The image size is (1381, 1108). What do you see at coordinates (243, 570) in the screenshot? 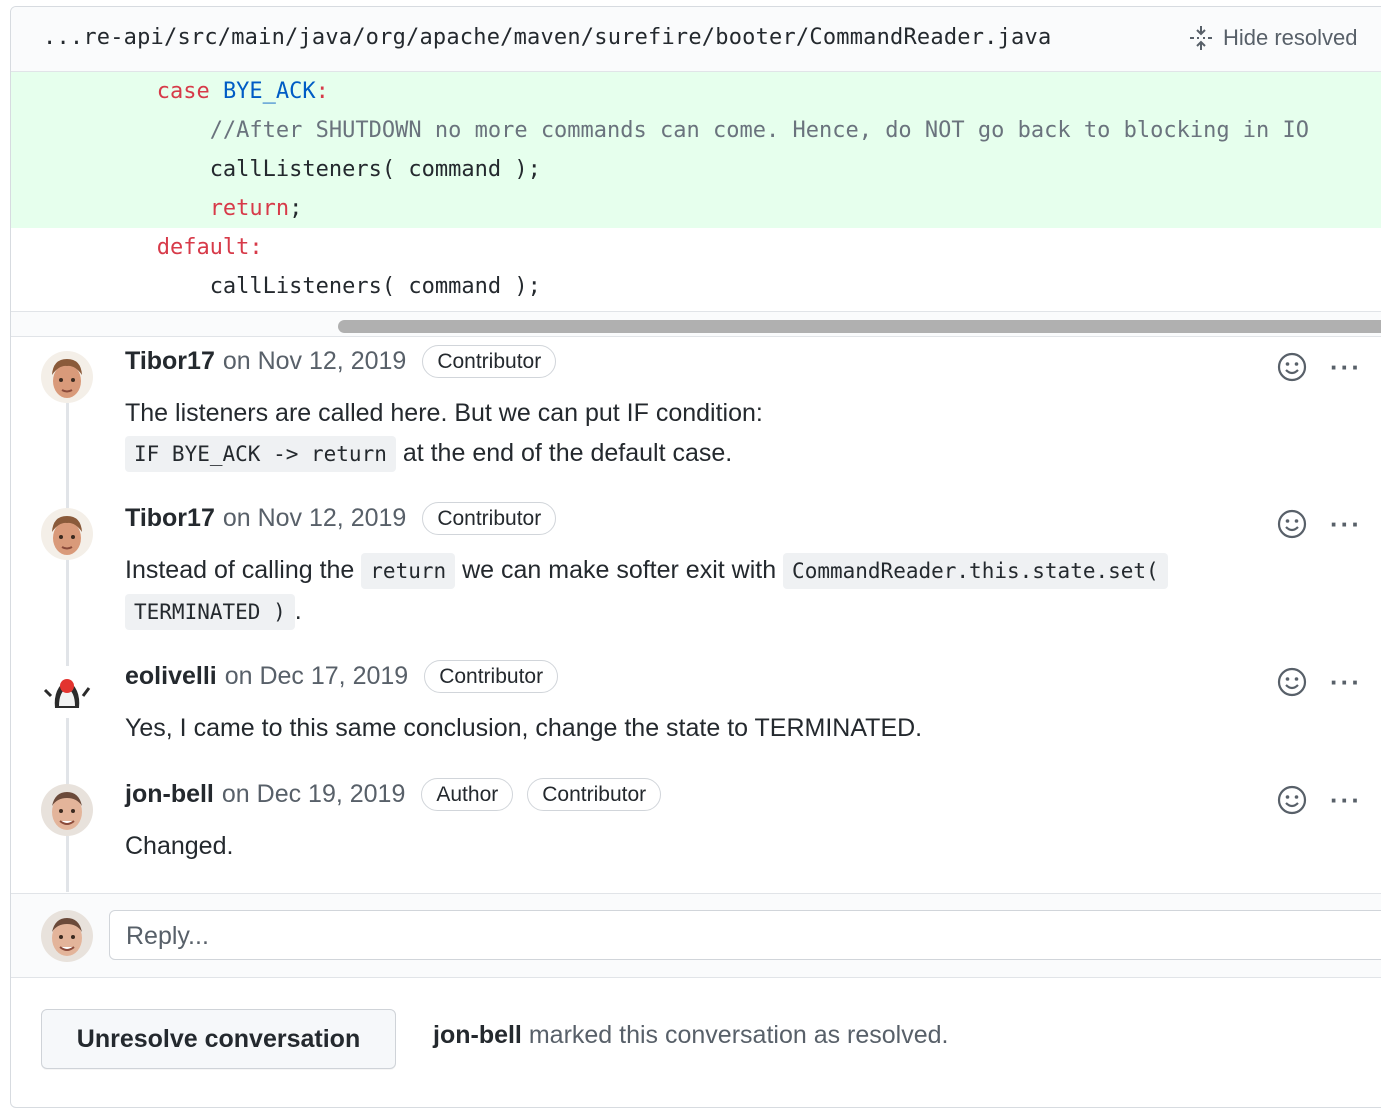
I see `comment-text: Instead of calling the` at bounding box center [243, 570].